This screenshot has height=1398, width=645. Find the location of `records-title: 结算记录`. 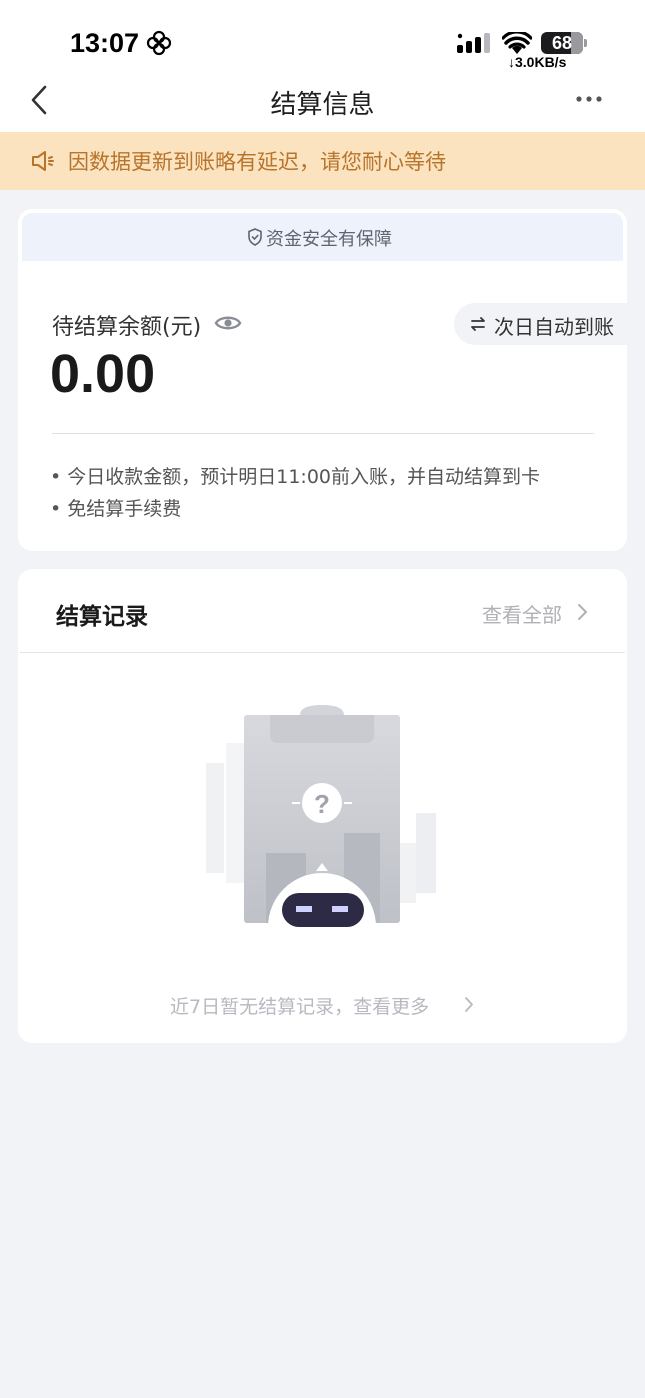

records-title: 结算记录 is located at coordinates (102, 617).